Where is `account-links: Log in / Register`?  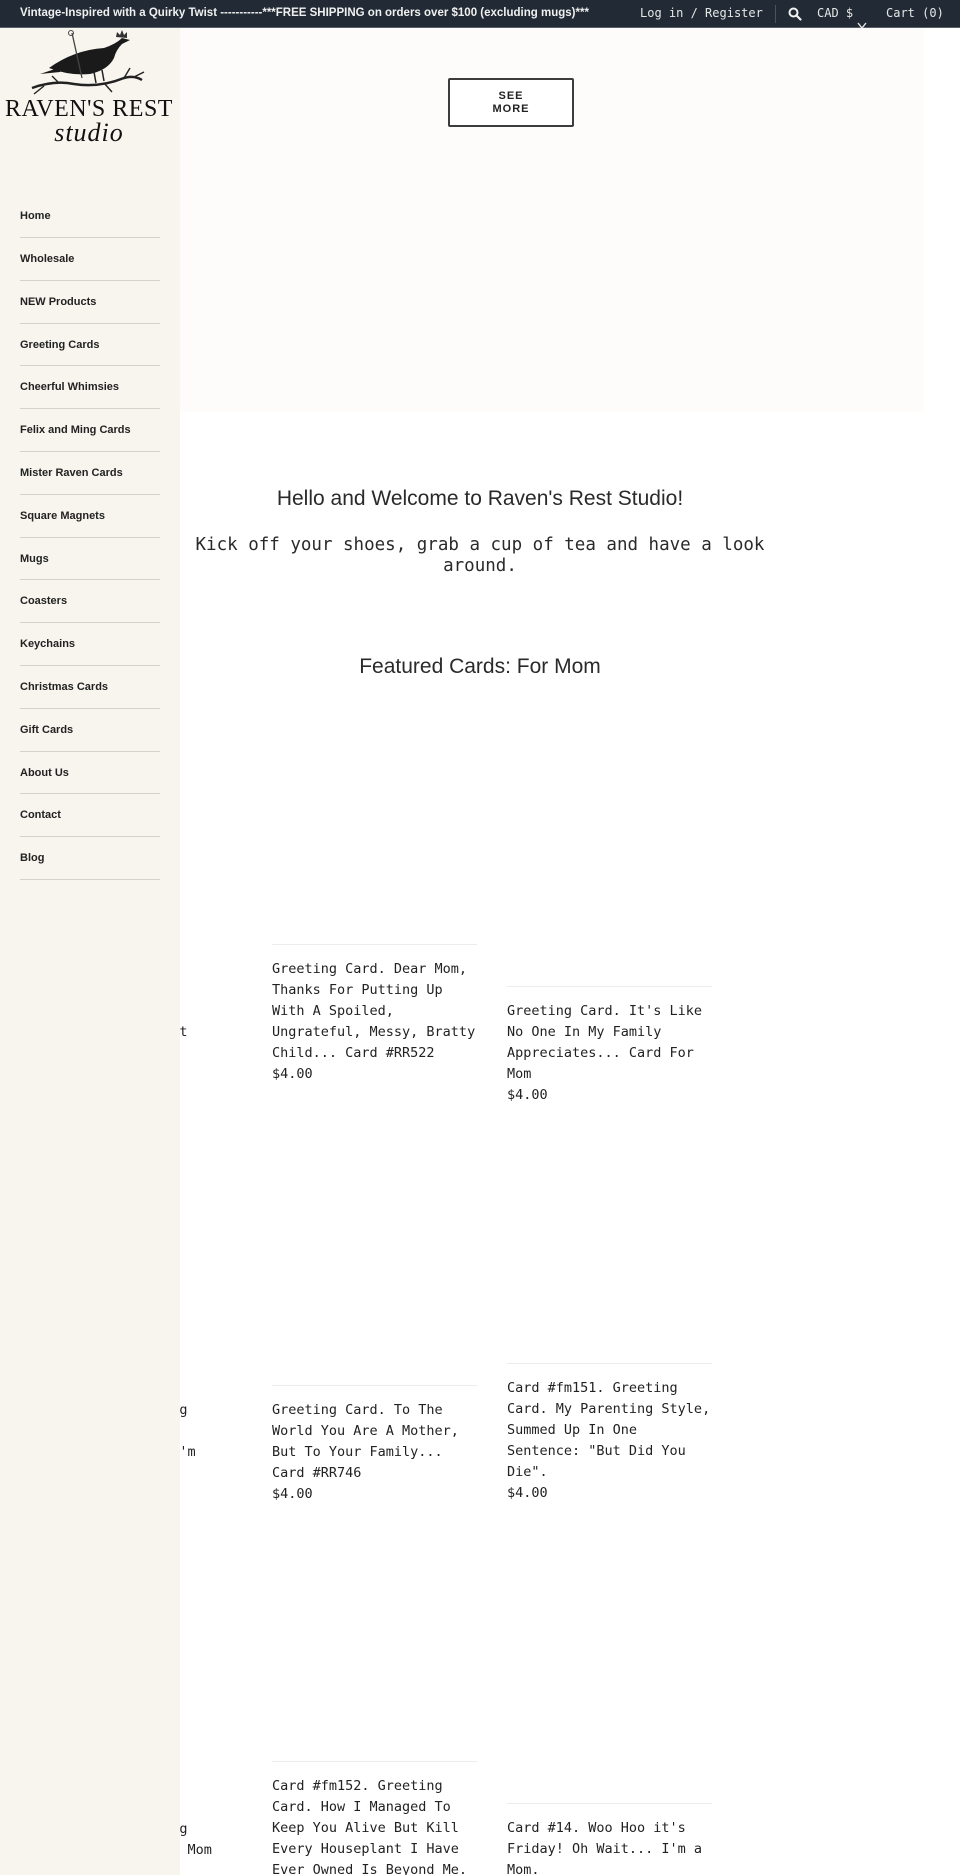 account-links: Log in / Register is located at coordinates (701, 13).